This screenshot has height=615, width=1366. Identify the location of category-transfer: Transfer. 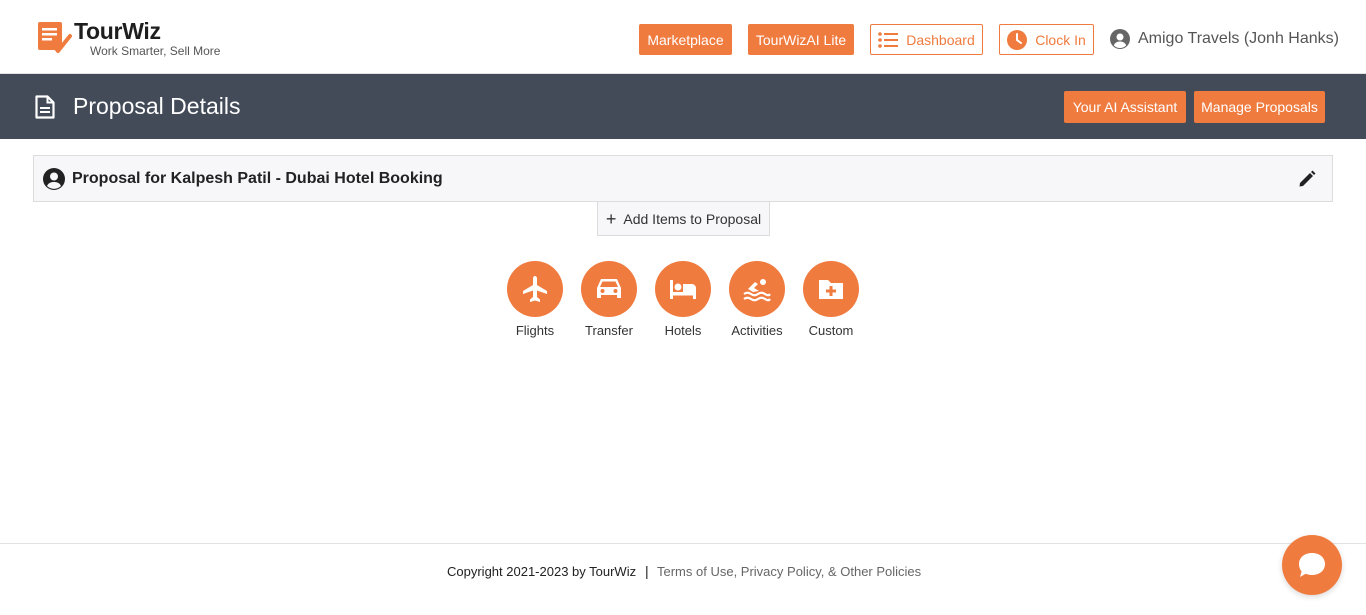
(609, 299).